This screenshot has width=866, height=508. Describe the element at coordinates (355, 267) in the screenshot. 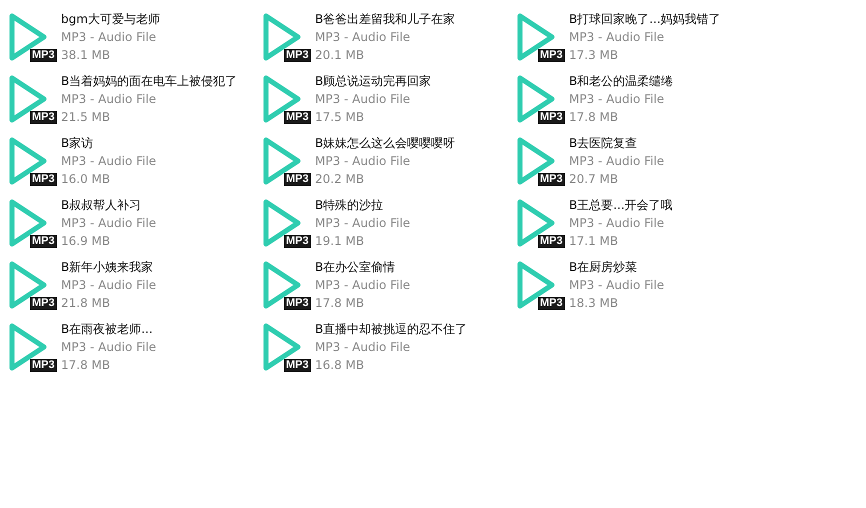

I see `file-name: B在办公室偷情` at that location.